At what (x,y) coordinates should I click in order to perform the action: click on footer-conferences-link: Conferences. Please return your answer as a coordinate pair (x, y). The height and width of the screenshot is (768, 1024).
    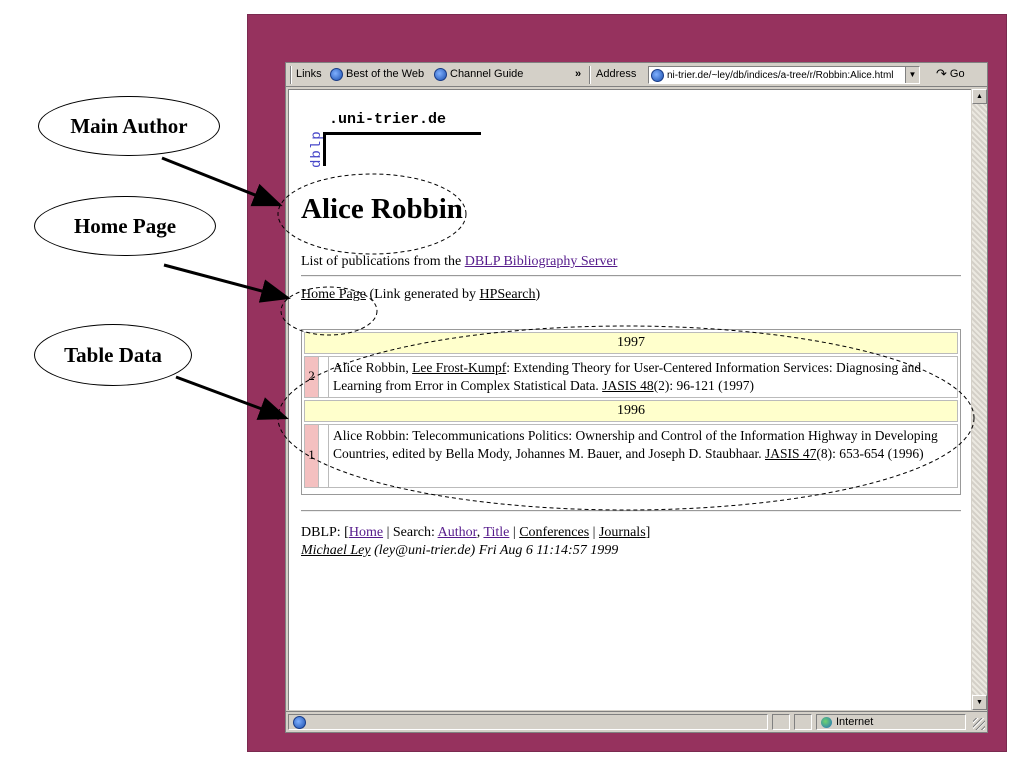
    Looking at the image, I should click on (554, 532).